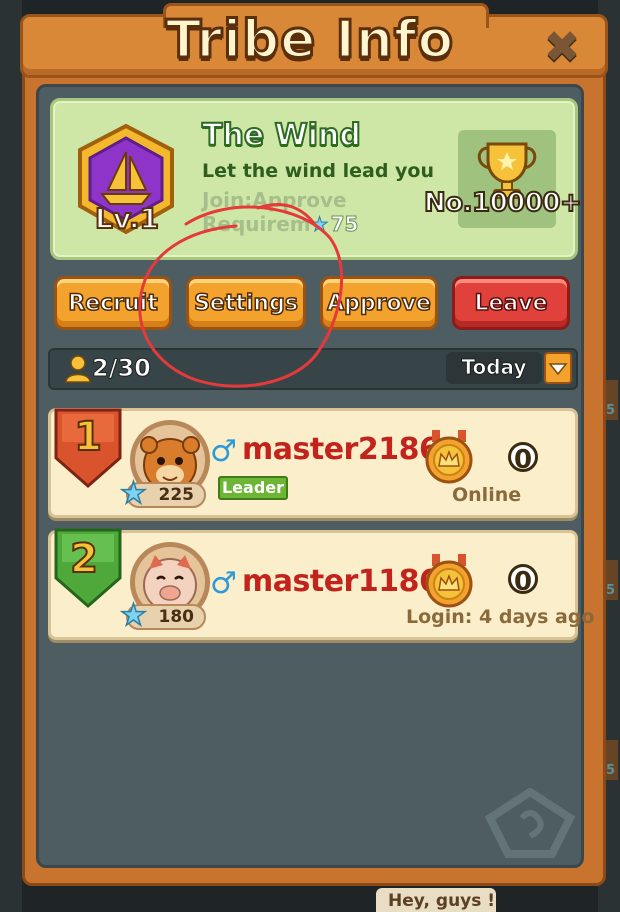 Image resolution: width=620 pixels, height=912 pixels. Describe the element at coordinates (274, 200) in the screenshot. I see `join-setting: Join:Approve` at that location.